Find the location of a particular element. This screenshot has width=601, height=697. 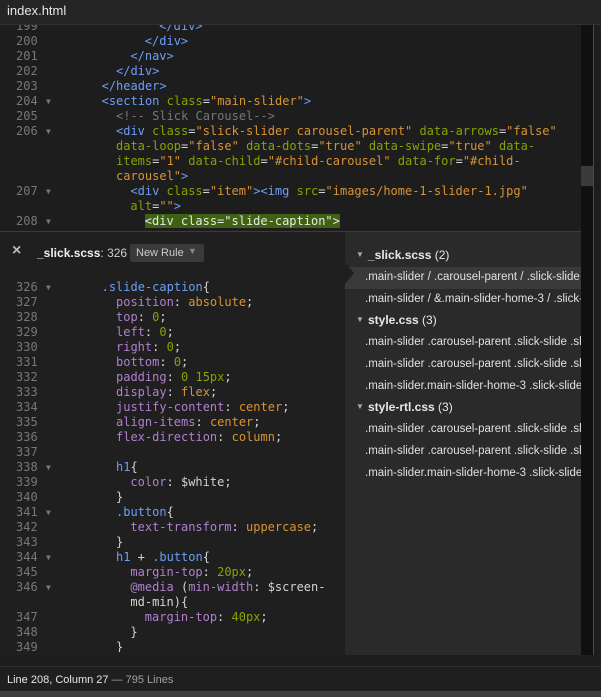

related-group-header: ▼ style.css (3) is located at coordinates (463, 321).